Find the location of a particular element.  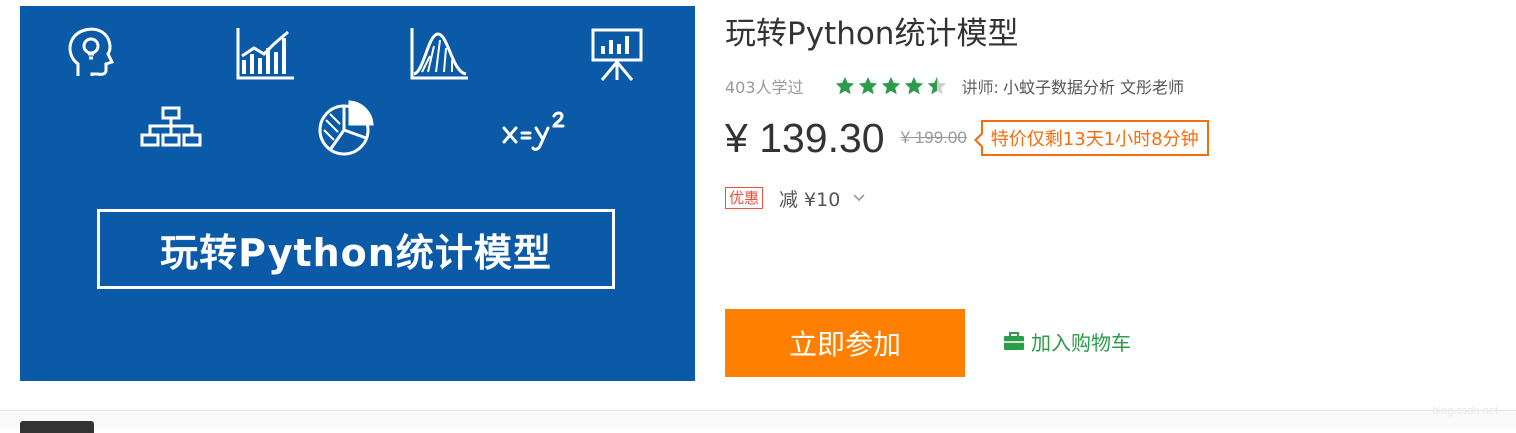

rating-stars is located at coordinates (891, 86).